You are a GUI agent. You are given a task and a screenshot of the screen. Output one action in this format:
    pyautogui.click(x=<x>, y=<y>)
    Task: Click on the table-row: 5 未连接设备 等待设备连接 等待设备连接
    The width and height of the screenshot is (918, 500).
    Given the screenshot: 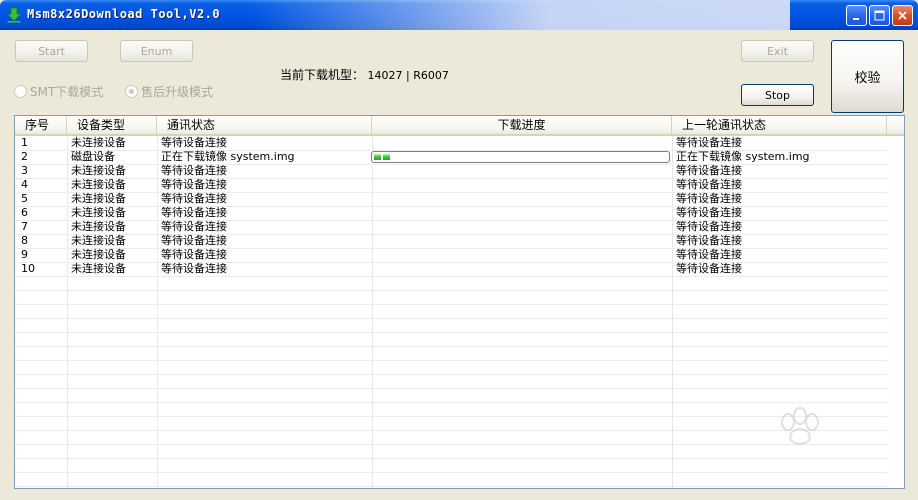 What is the action you would take?
    pyautogui.click(x=451, y=199)
    